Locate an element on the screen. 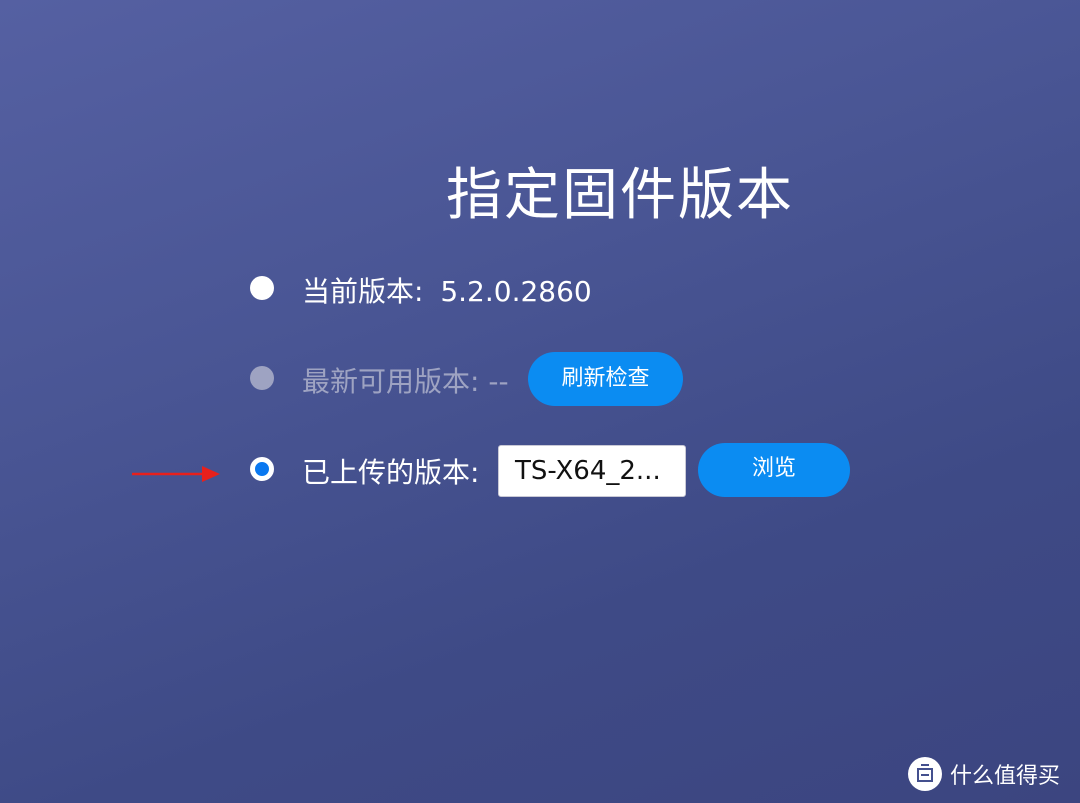 The image size is (1080, 803). red-arrow-icon is located at coordinates (176, 474).